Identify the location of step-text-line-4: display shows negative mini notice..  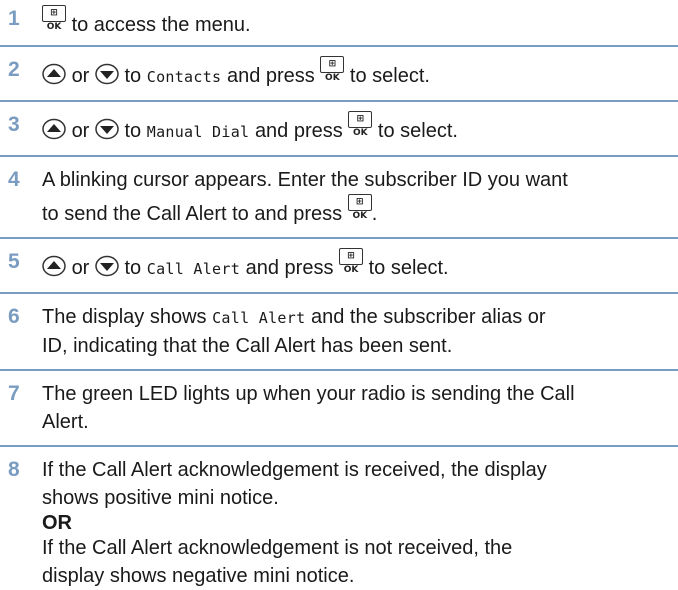
(198, 576).